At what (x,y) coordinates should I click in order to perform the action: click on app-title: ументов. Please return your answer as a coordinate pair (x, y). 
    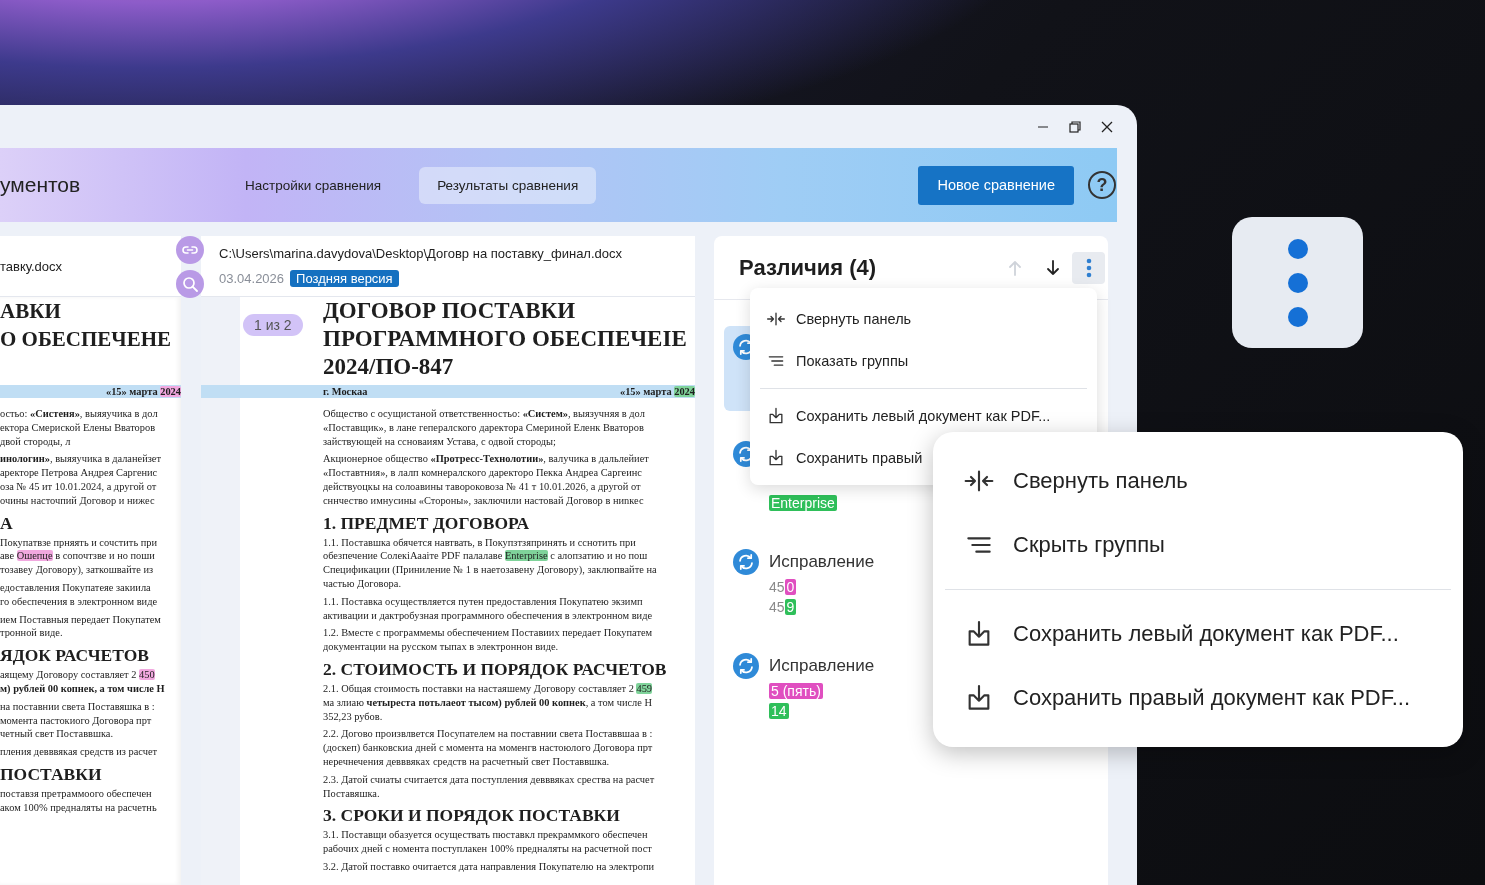
    Looking at the image, I should click on (41, 185).